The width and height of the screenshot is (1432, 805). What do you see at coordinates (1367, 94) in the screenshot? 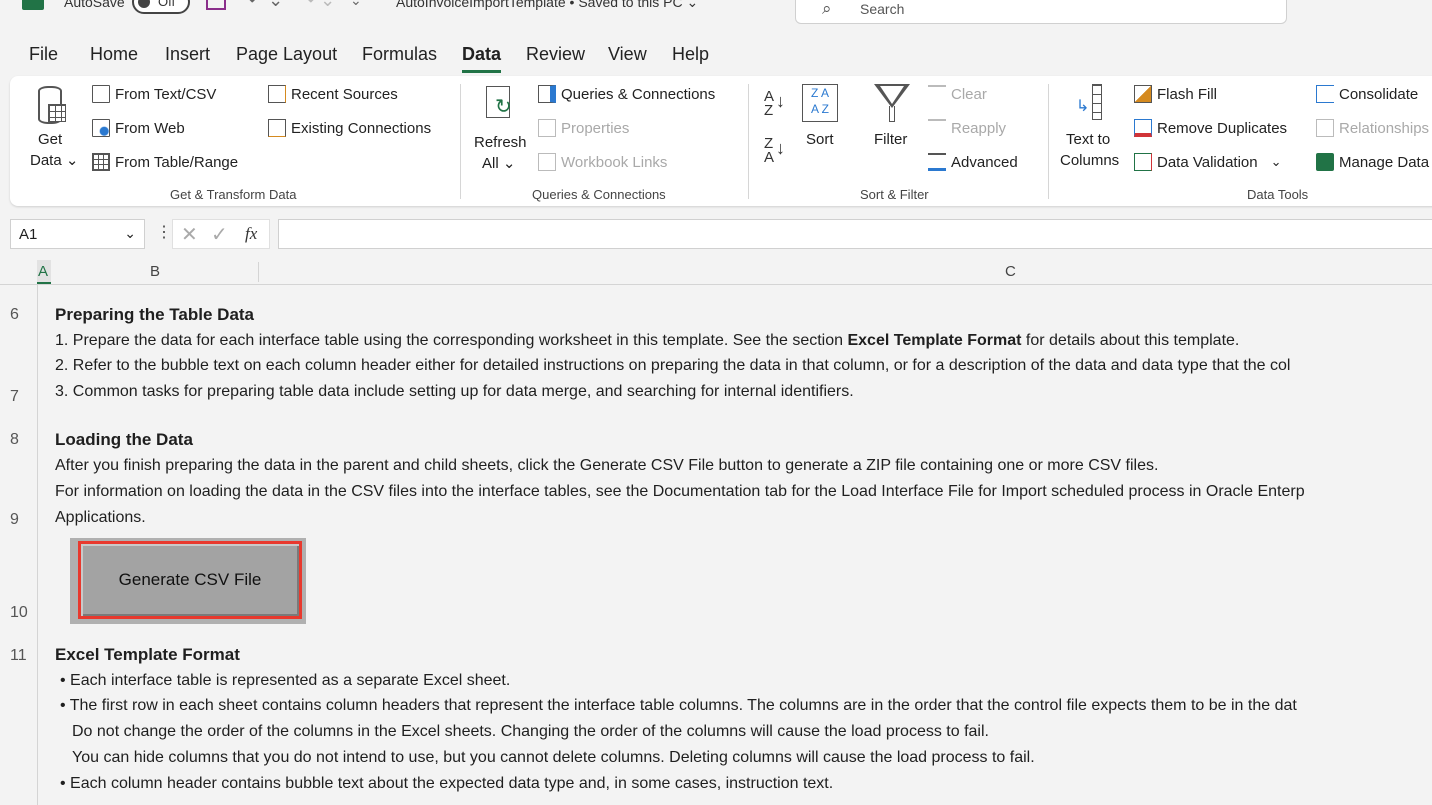
I see `consolidate-button: Consolidate` at bounding box center [1367, 94].